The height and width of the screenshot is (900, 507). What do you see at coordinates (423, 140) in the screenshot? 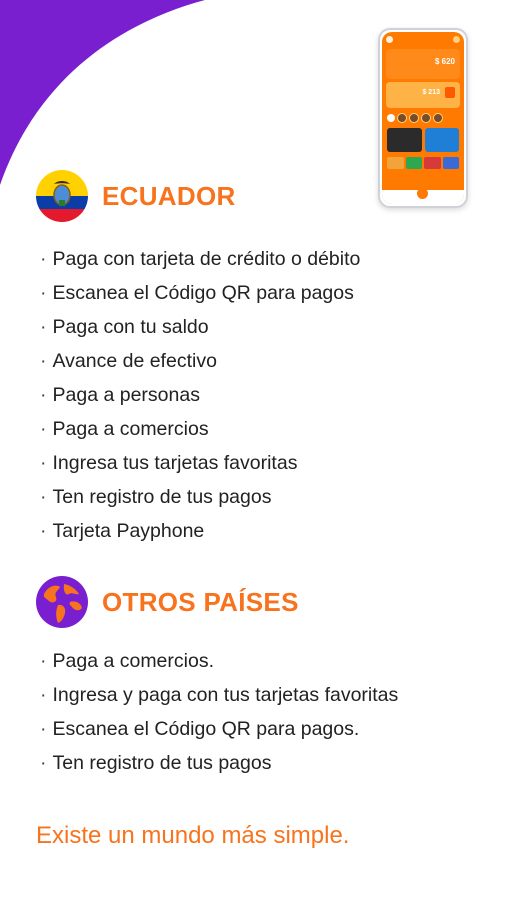
I see `saved-cards-row` at bounding box center [423, 140].